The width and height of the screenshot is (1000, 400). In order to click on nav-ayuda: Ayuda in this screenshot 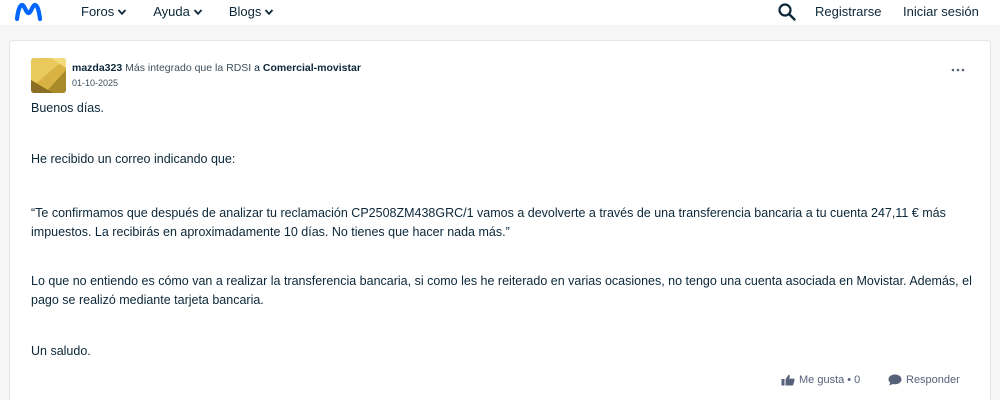, I will do `click(178, 11)`.